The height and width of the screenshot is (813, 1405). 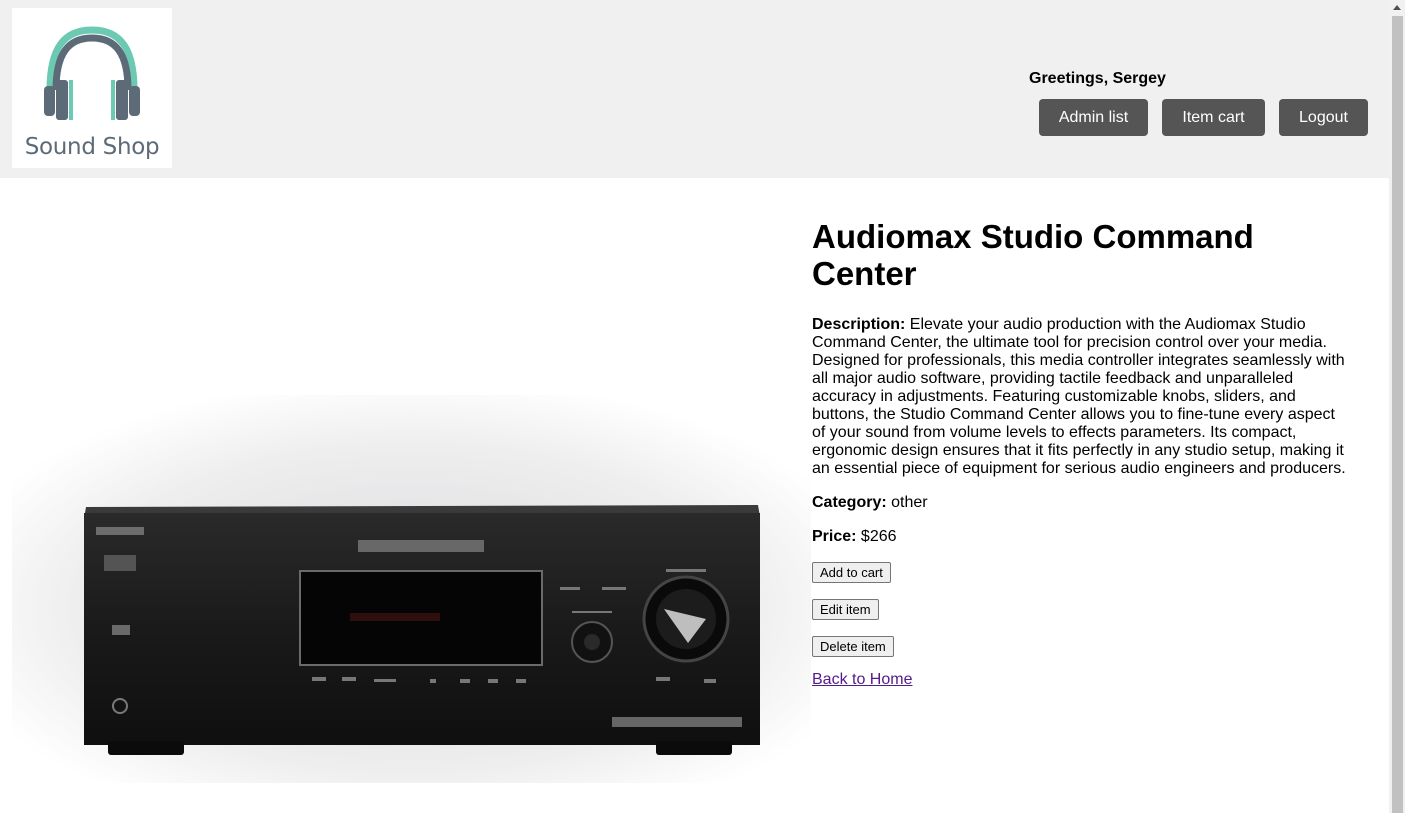 What do you see at coordinates (1082, 537) in the screenshot?
I see `product-price: Price: $266` at bounding box center [1082, 537].